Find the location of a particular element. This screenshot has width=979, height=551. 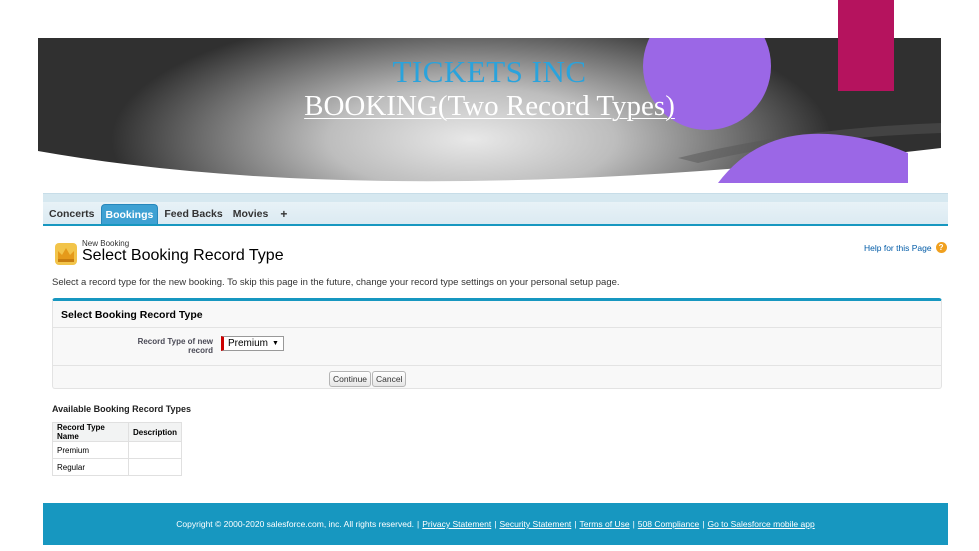

purple-circle-bottom is located at coordinates (813, 158).